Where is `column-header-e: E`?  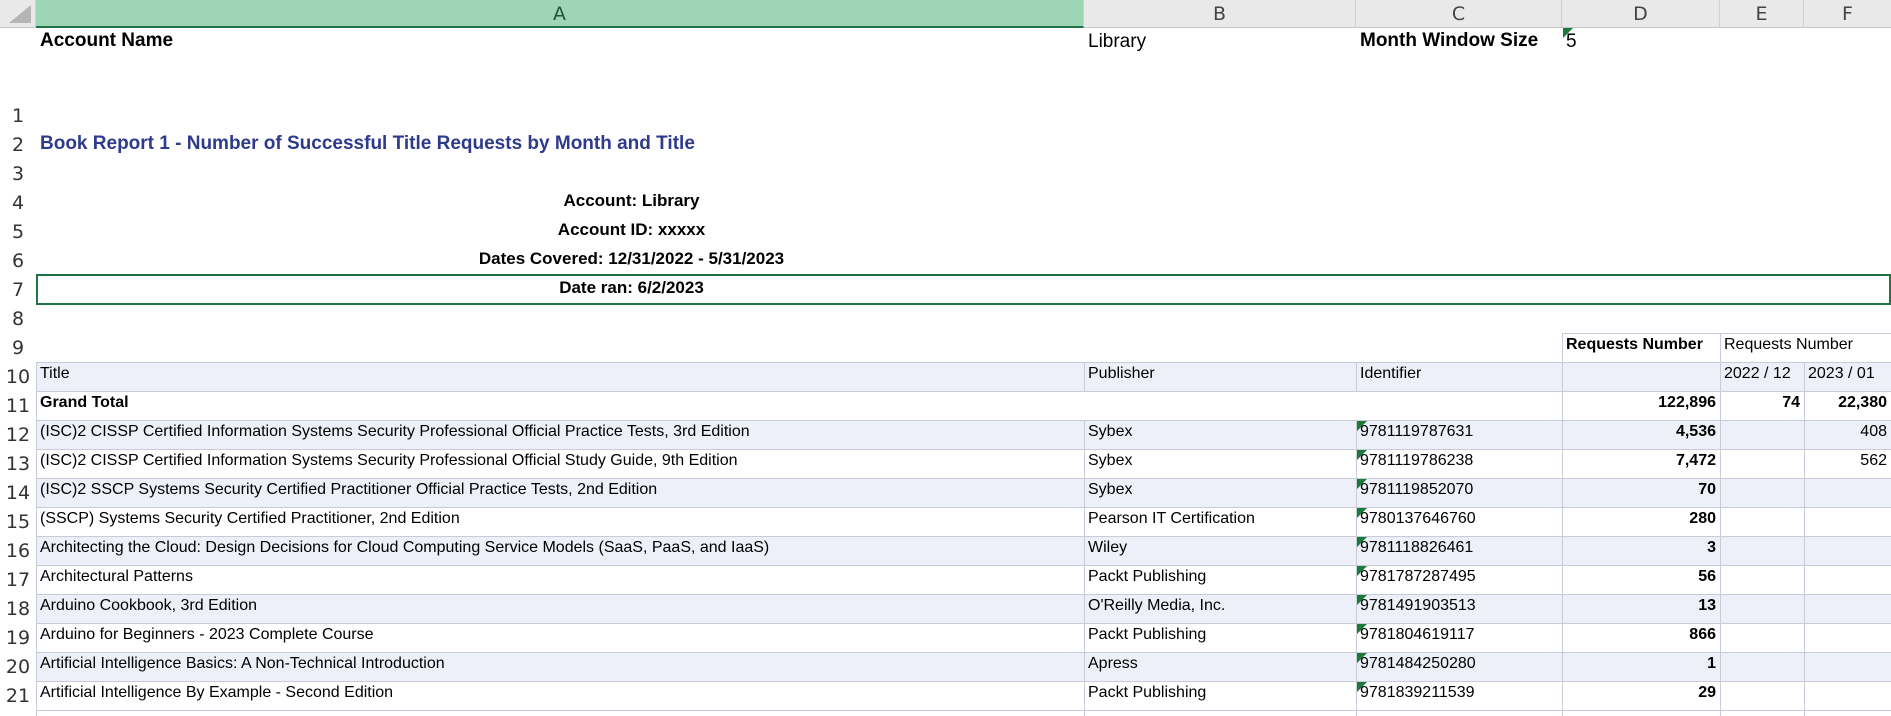 column-header-e: E is located at coordinates (1762, 14).